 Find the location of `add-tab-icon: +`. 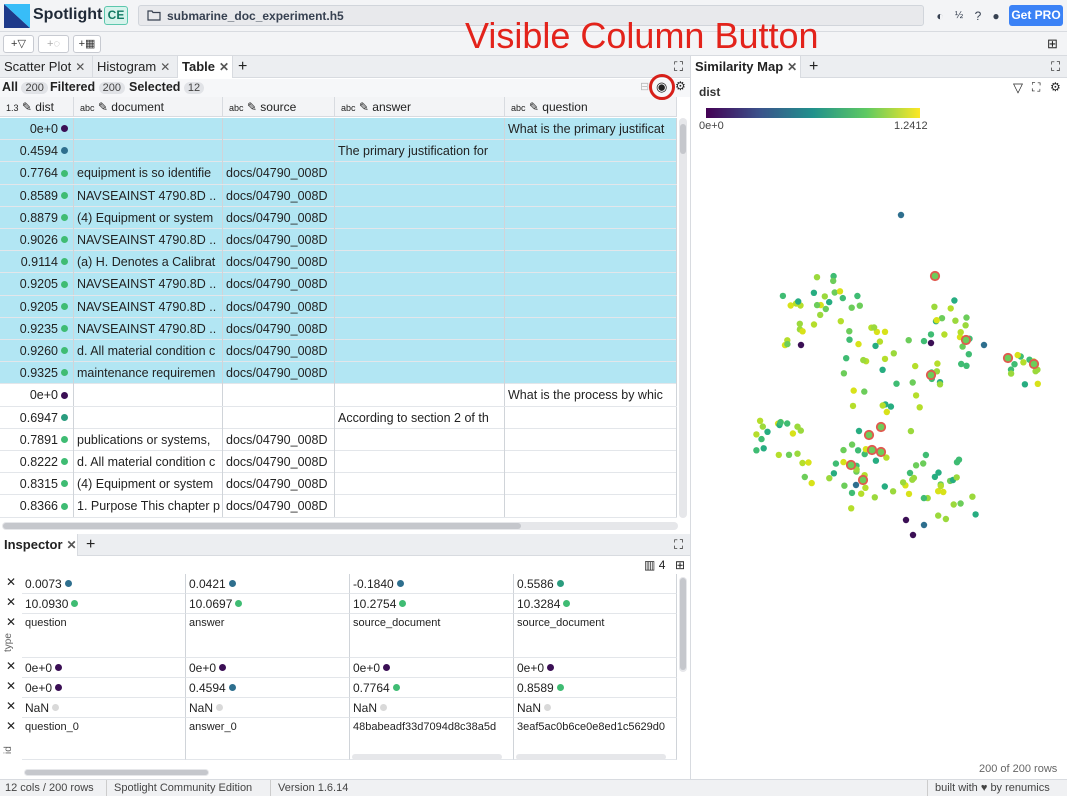

add-tab-icon: + is located at coordinates (815, 67).